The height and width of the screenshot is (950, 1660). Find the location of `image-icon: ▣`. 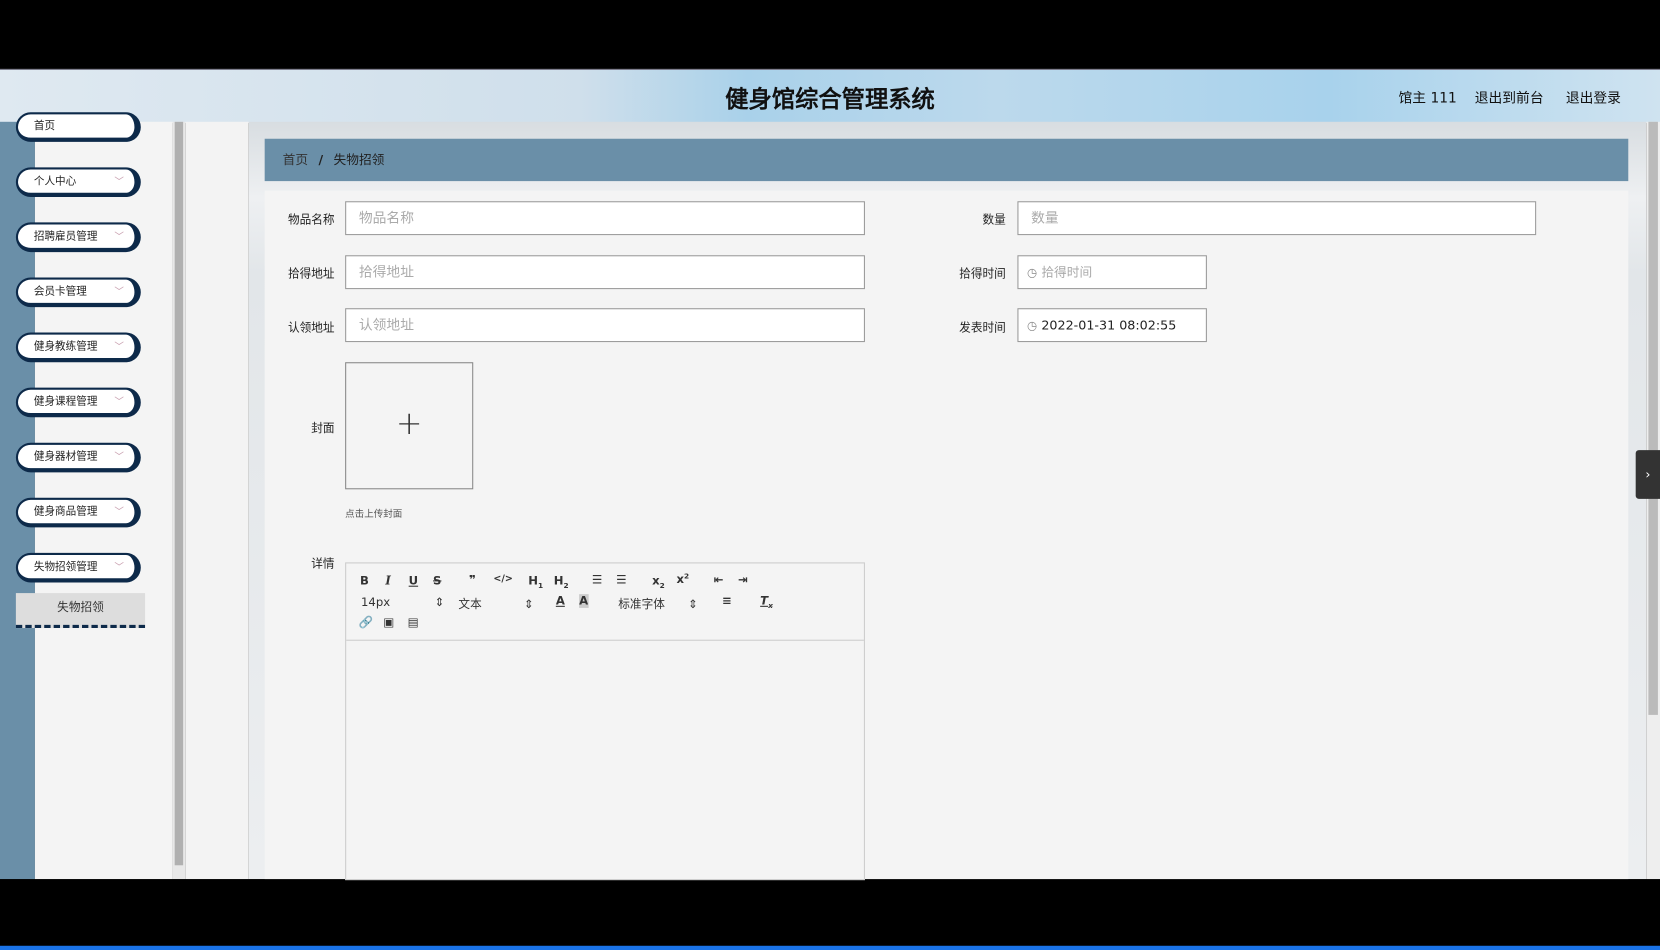

image-icon: ▣ is located at coordinates (388, 622).